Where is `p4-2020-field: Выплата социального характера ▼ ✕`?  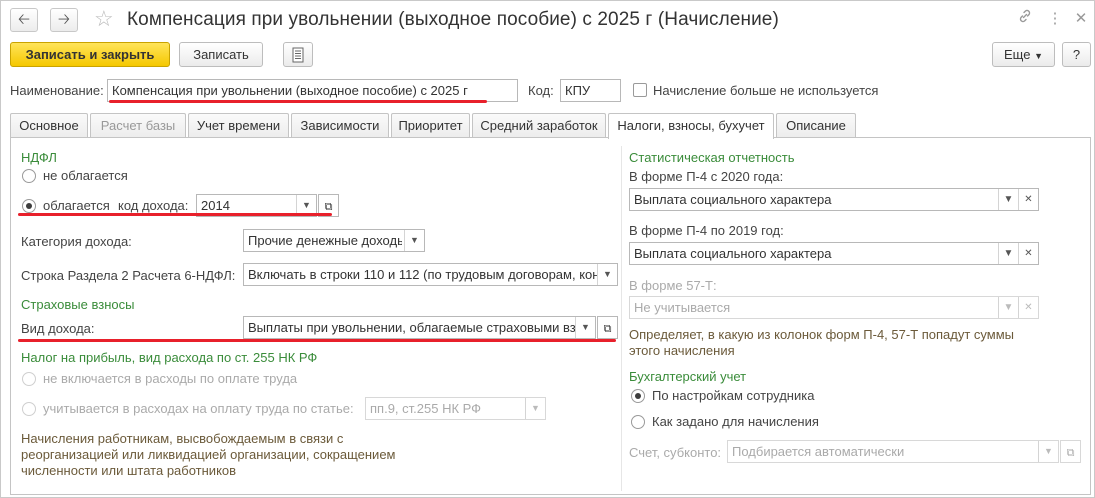 p4-2020-field: Выплата социального характера ▼ ✕ is located at coordinates (834, 199).